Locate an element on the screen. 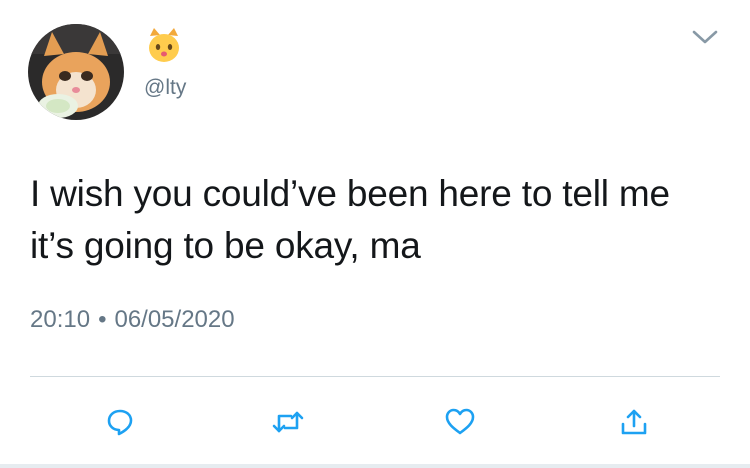 This screenshot has height=468, width=750. retweet-button is located at coordinates (288, 422).